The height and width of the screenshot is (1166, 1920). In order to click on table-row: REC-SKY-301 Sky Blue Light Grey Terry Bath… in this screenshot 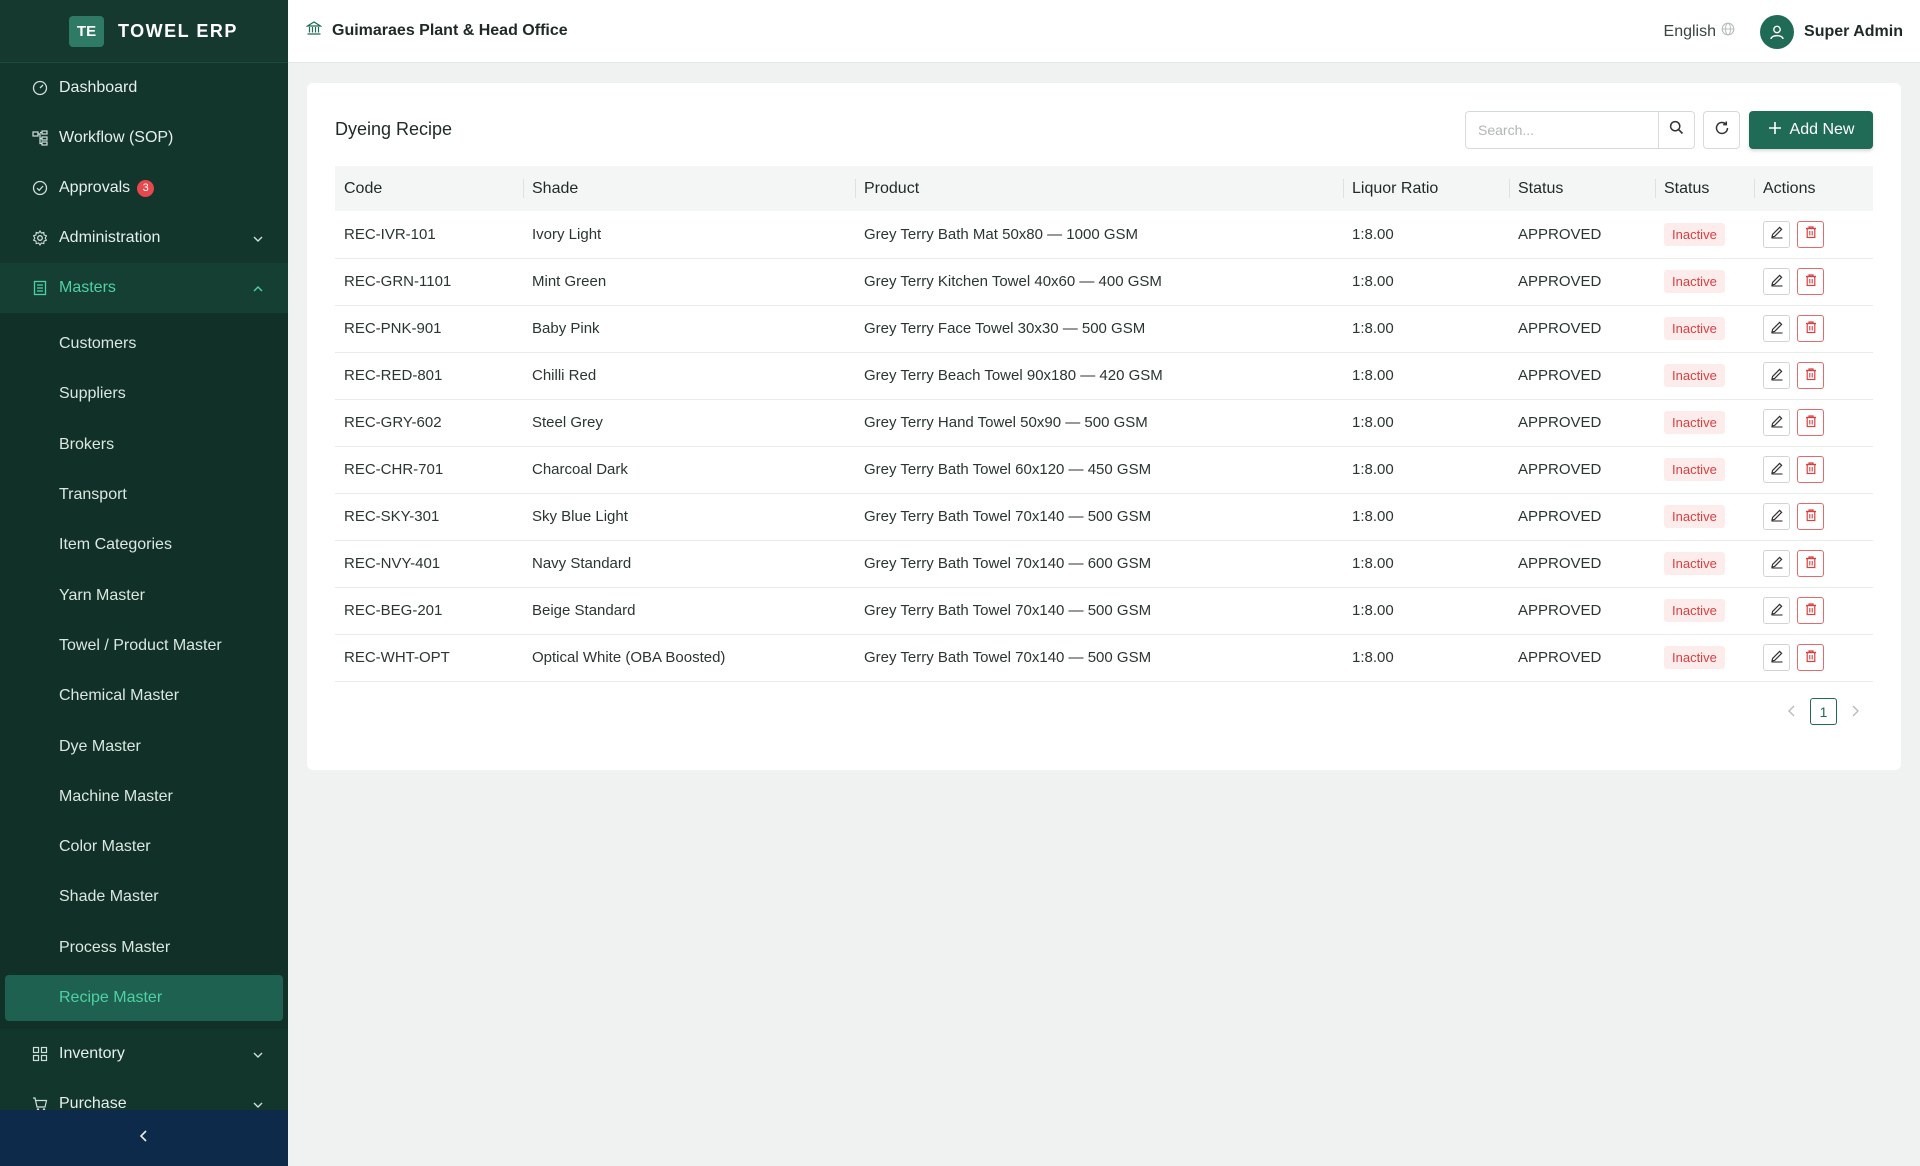, I will do `click(1104, 516)`.